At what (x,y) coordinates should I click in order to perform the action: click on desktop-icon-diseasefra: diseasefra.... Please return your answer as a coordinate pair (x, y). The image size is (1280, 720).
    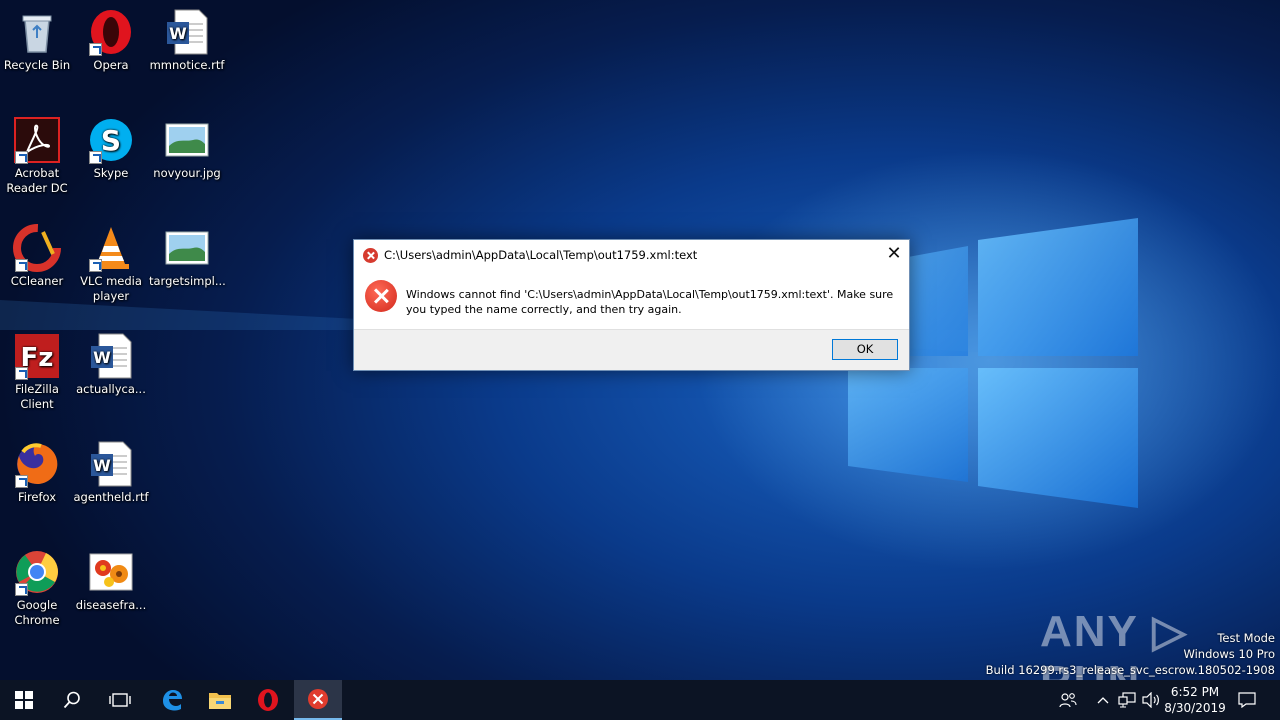
    Looking at the image, I should click on (111, 580).